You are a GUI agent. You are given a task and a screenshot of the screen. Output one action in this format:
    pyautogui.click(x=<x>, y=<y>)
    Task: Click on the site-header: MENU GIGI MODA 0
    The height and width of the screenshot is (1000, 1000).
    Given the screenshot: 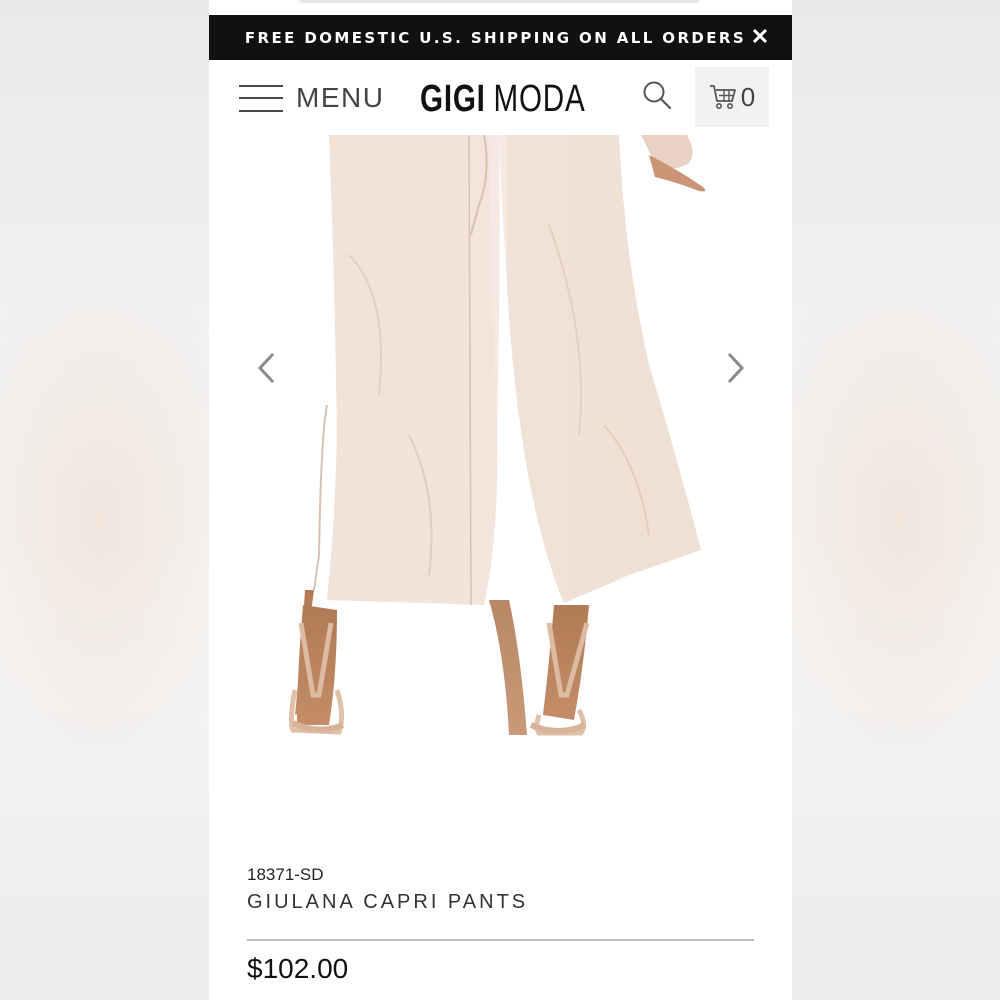 What is the action you would take?
    pyautogui.click(x=500, y=97)
    